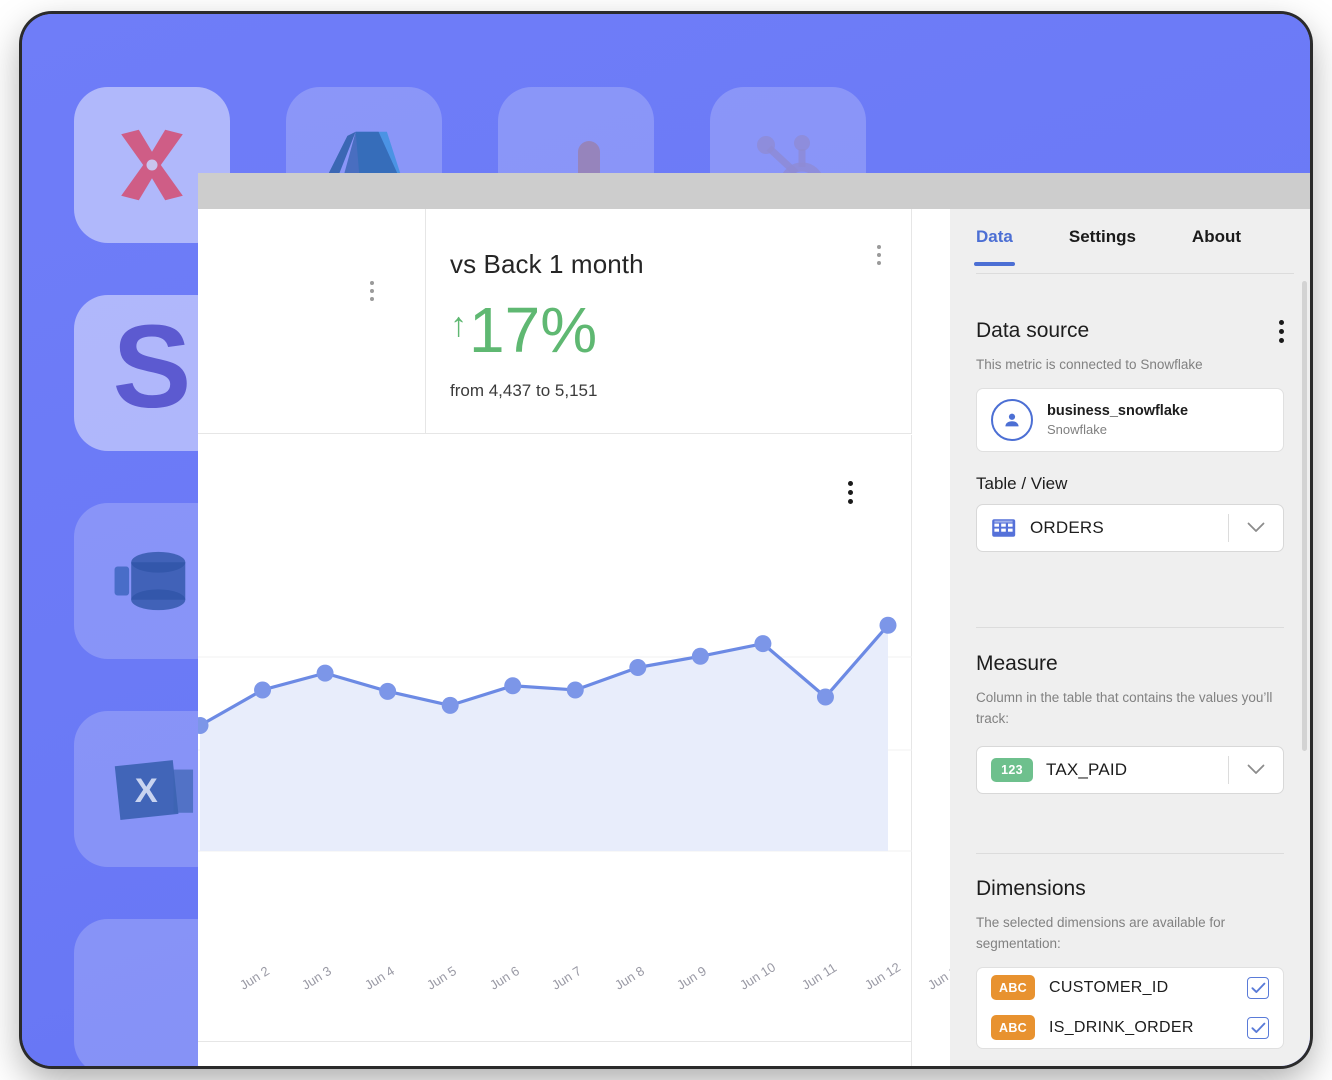  What do you see at coordinates (379, 978) in the screenshot?
I see `x-axis-tick-label: Jun 4` at bounding box center [379, 978].